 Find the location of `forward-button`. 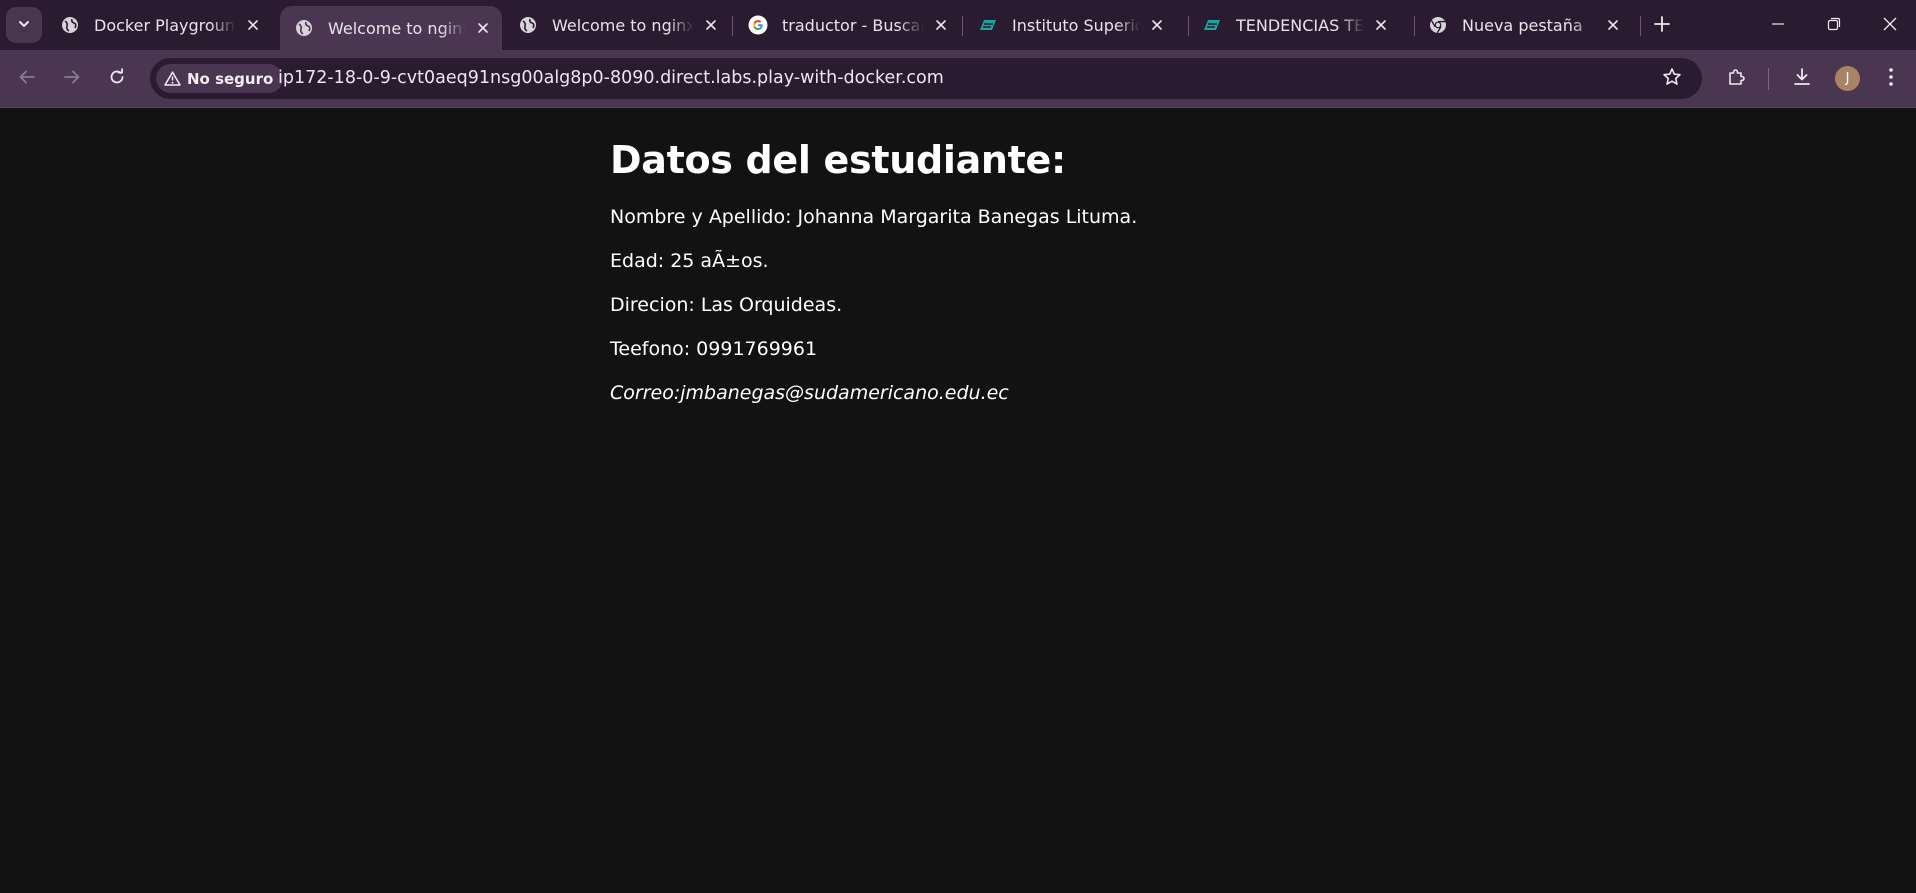

forward-button is located at coordinates (72, 79).